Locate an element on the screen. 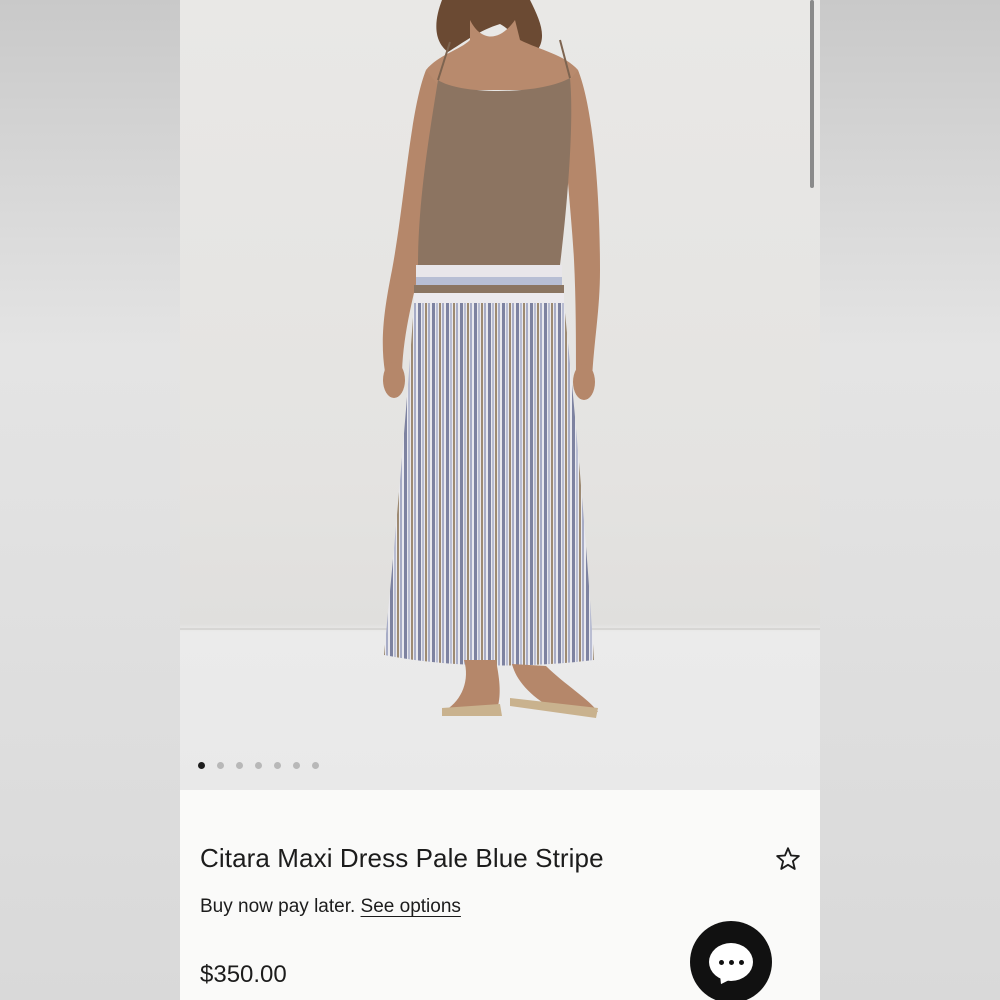  chat-button is located at coordinates (731, 960).